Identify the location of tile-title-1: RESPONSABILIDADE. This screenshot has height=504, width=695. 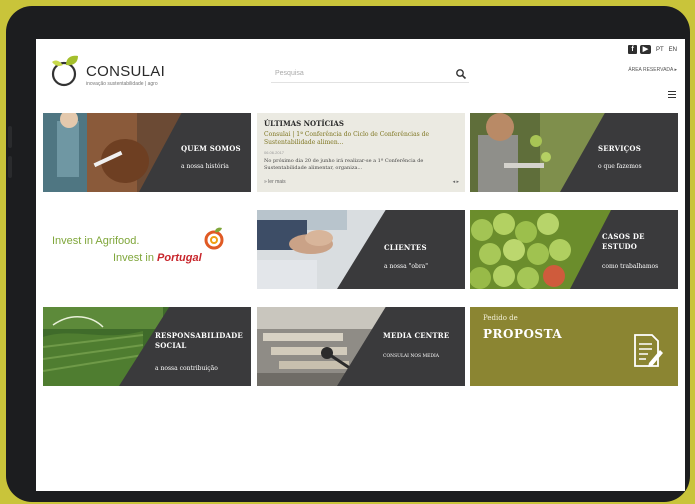
(199, 335).